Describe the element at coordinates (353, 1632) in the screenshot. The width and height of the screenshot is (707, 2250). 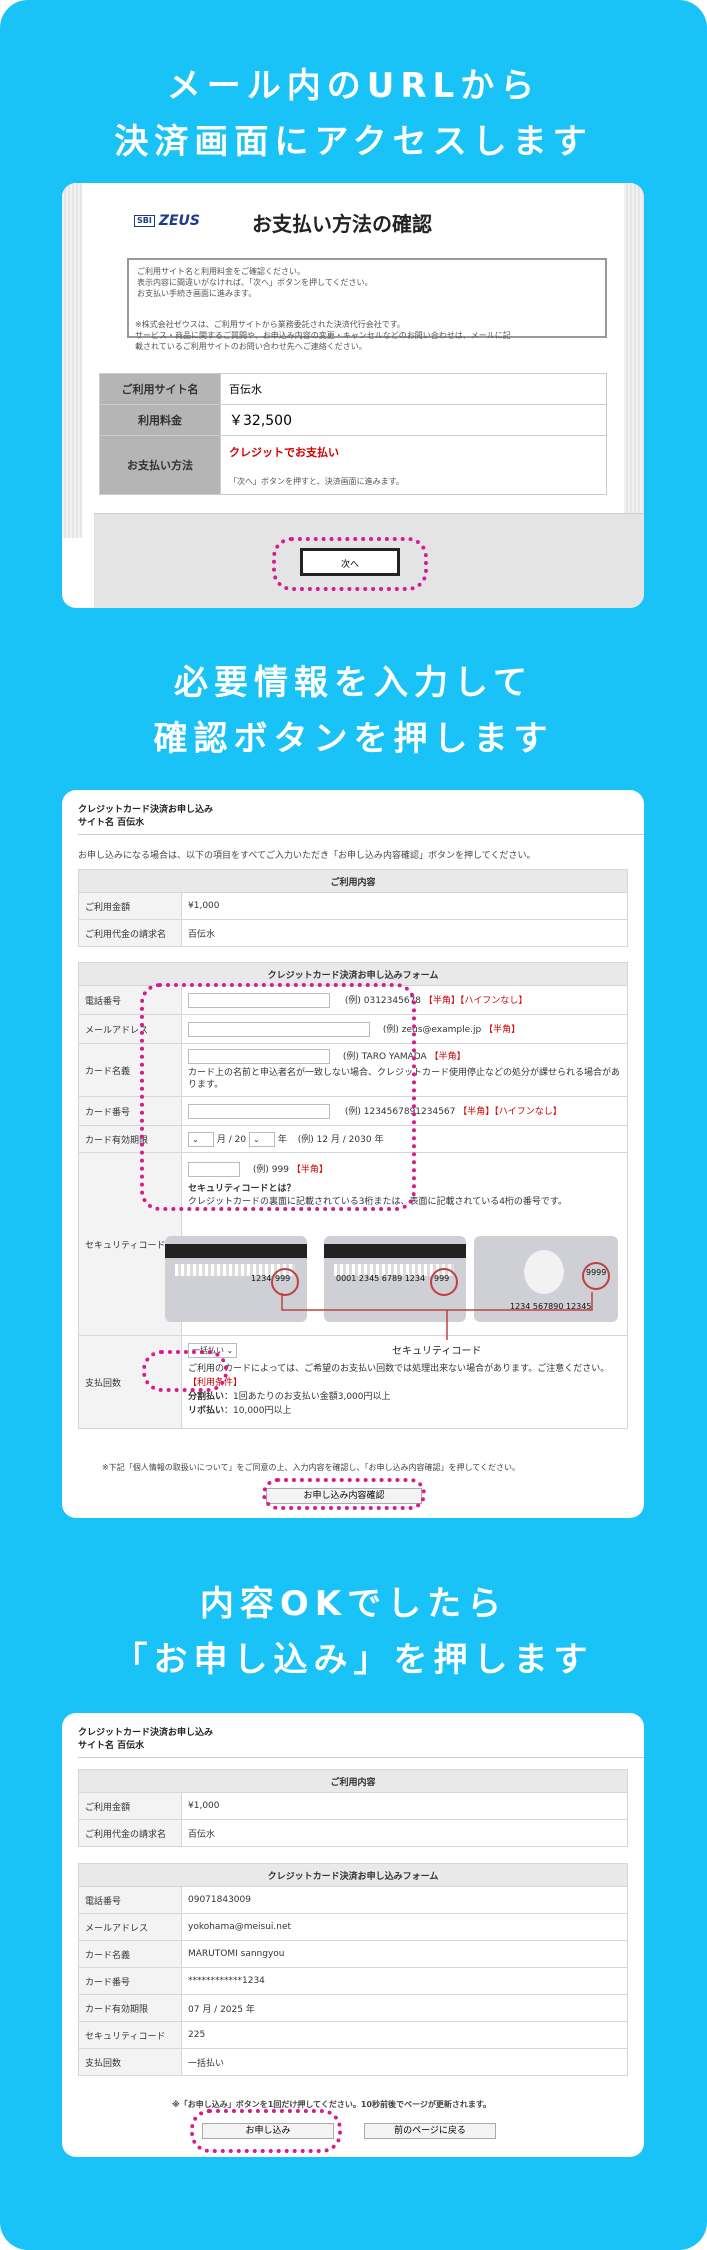
I see `step3-heading: 内容OKでしたら 「お申し込み」を押します` at that location.